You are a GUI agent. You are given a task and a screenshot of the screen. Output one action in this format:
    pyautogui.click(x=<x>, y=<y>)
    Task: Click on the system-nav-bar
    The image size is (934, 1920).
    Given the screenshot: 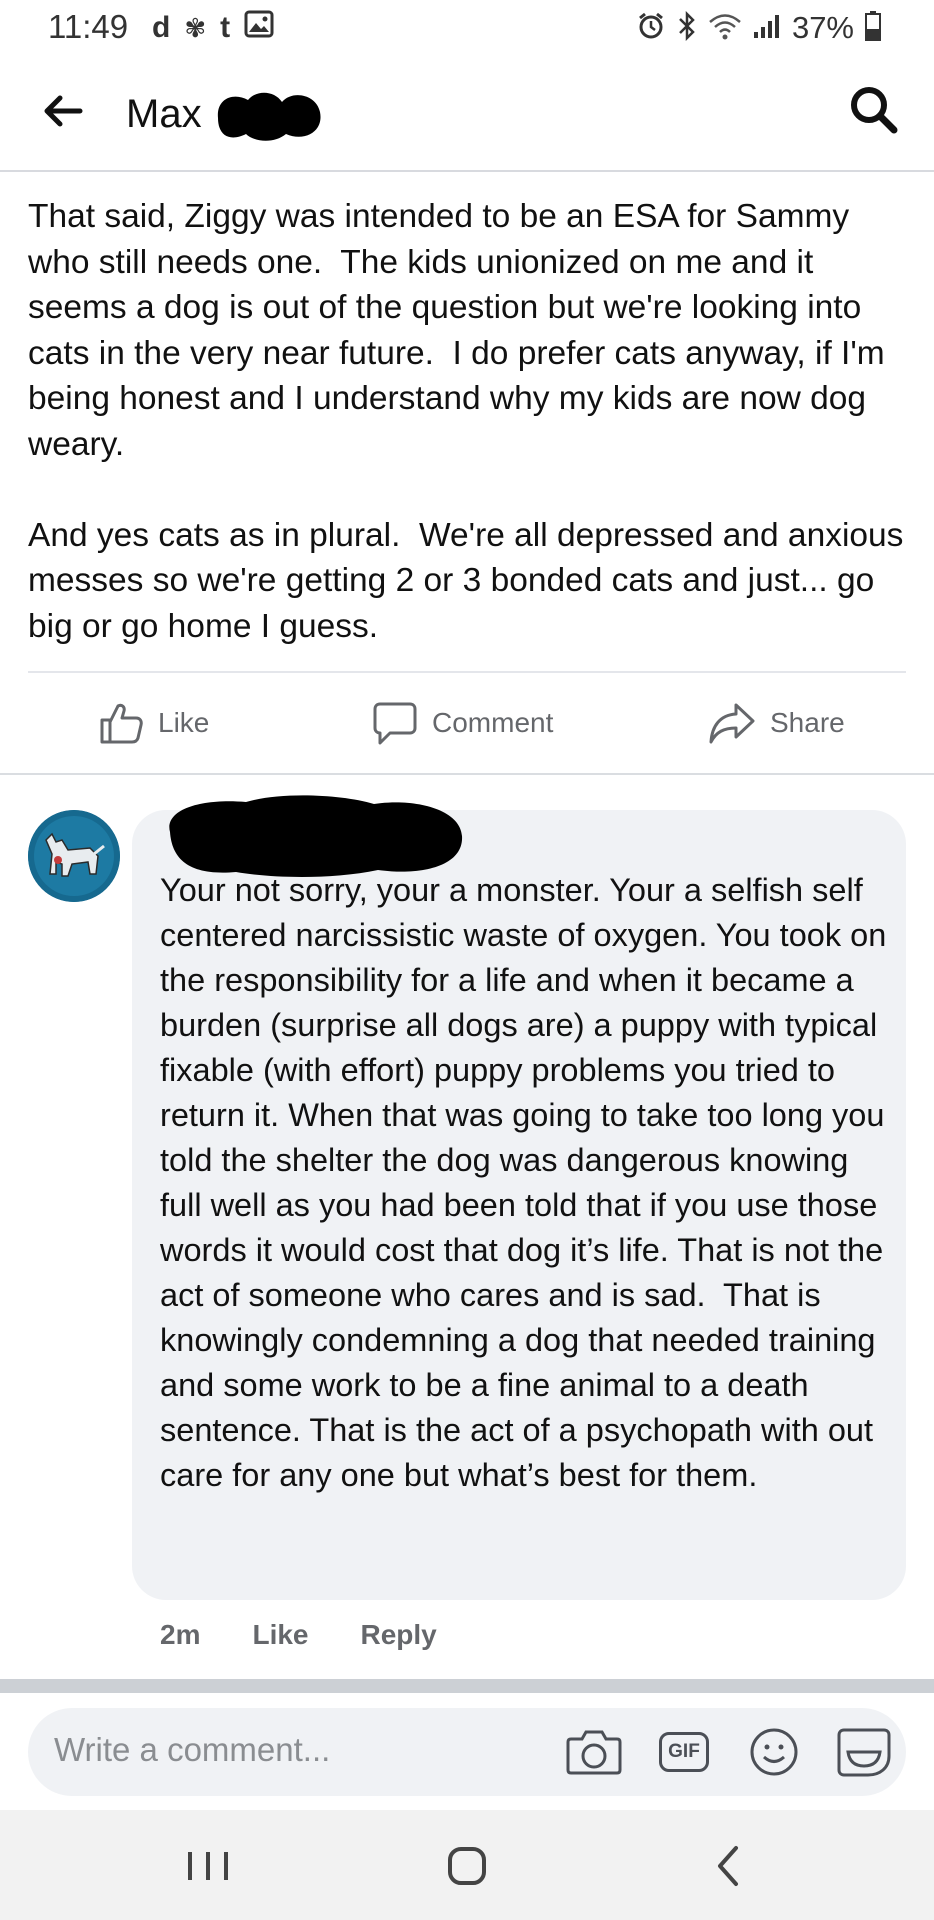 What is the action you would take?
    pyautogui.click(x=467, y=1865)
    